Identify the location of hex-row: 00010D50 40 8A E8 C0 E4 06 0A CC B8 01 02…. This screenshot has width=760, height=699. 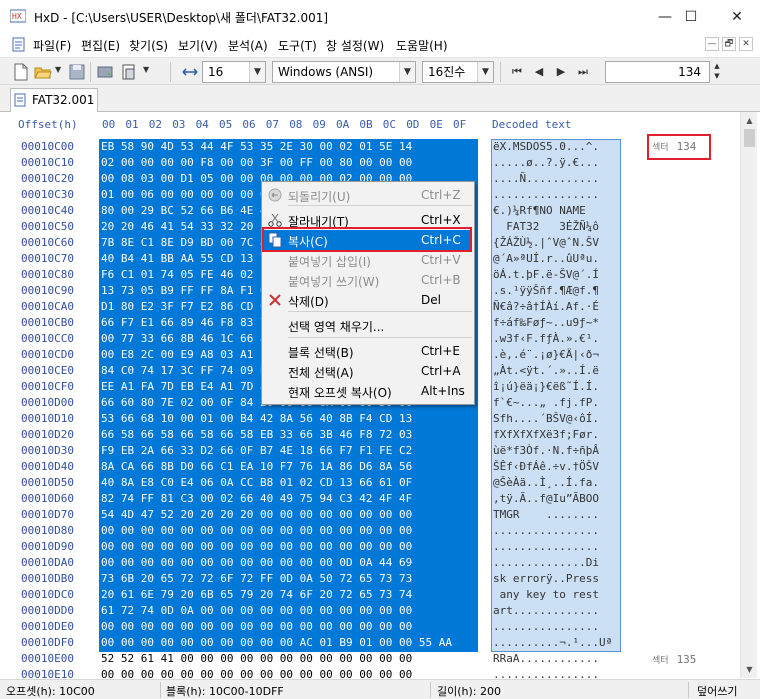
(370, 483).